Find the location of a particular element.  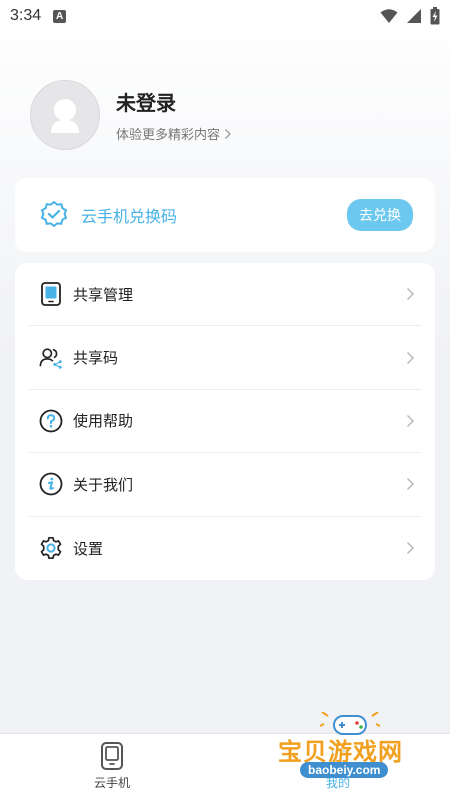

users-share-icon is located at coordinates (51, 358).